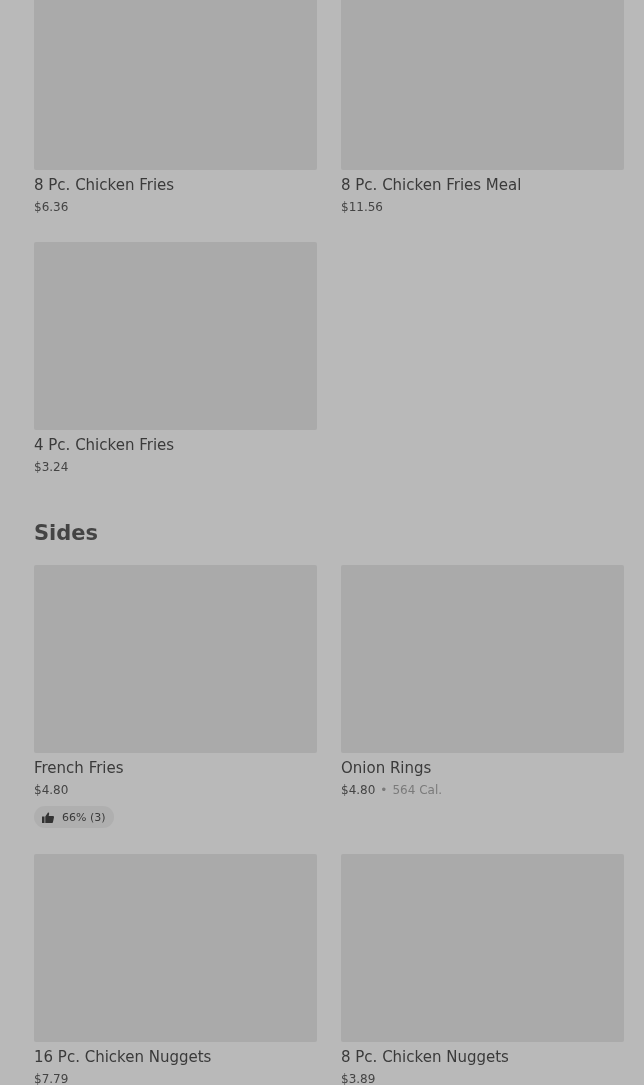 The image size is (644, 1085). What do you see at coordinates (431, 185) in the screenshot?
I see `item-name: 8 Pc. Chicken Fries Meal` at bounding box center [431, 185].